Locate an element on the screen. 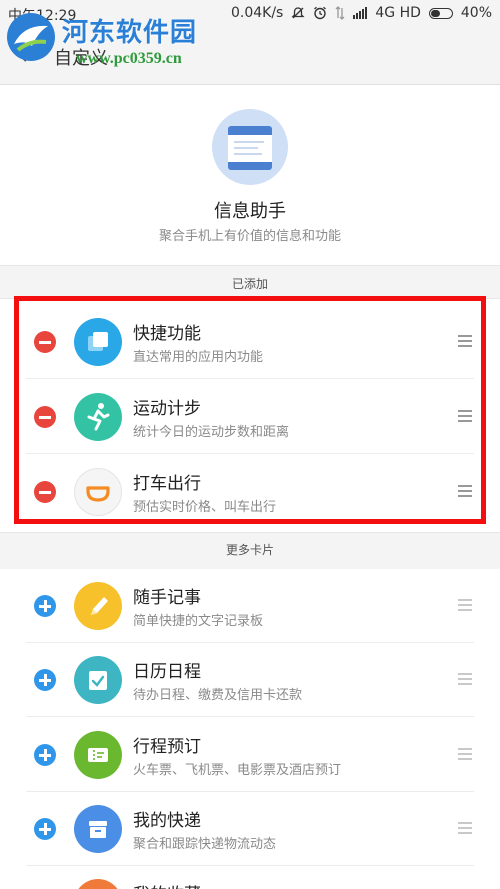 This screenshot has width=500, height=889. added-item-taxi: 打车出行 预估实时价格、叫车出行 is located at coordinates (250, 492).